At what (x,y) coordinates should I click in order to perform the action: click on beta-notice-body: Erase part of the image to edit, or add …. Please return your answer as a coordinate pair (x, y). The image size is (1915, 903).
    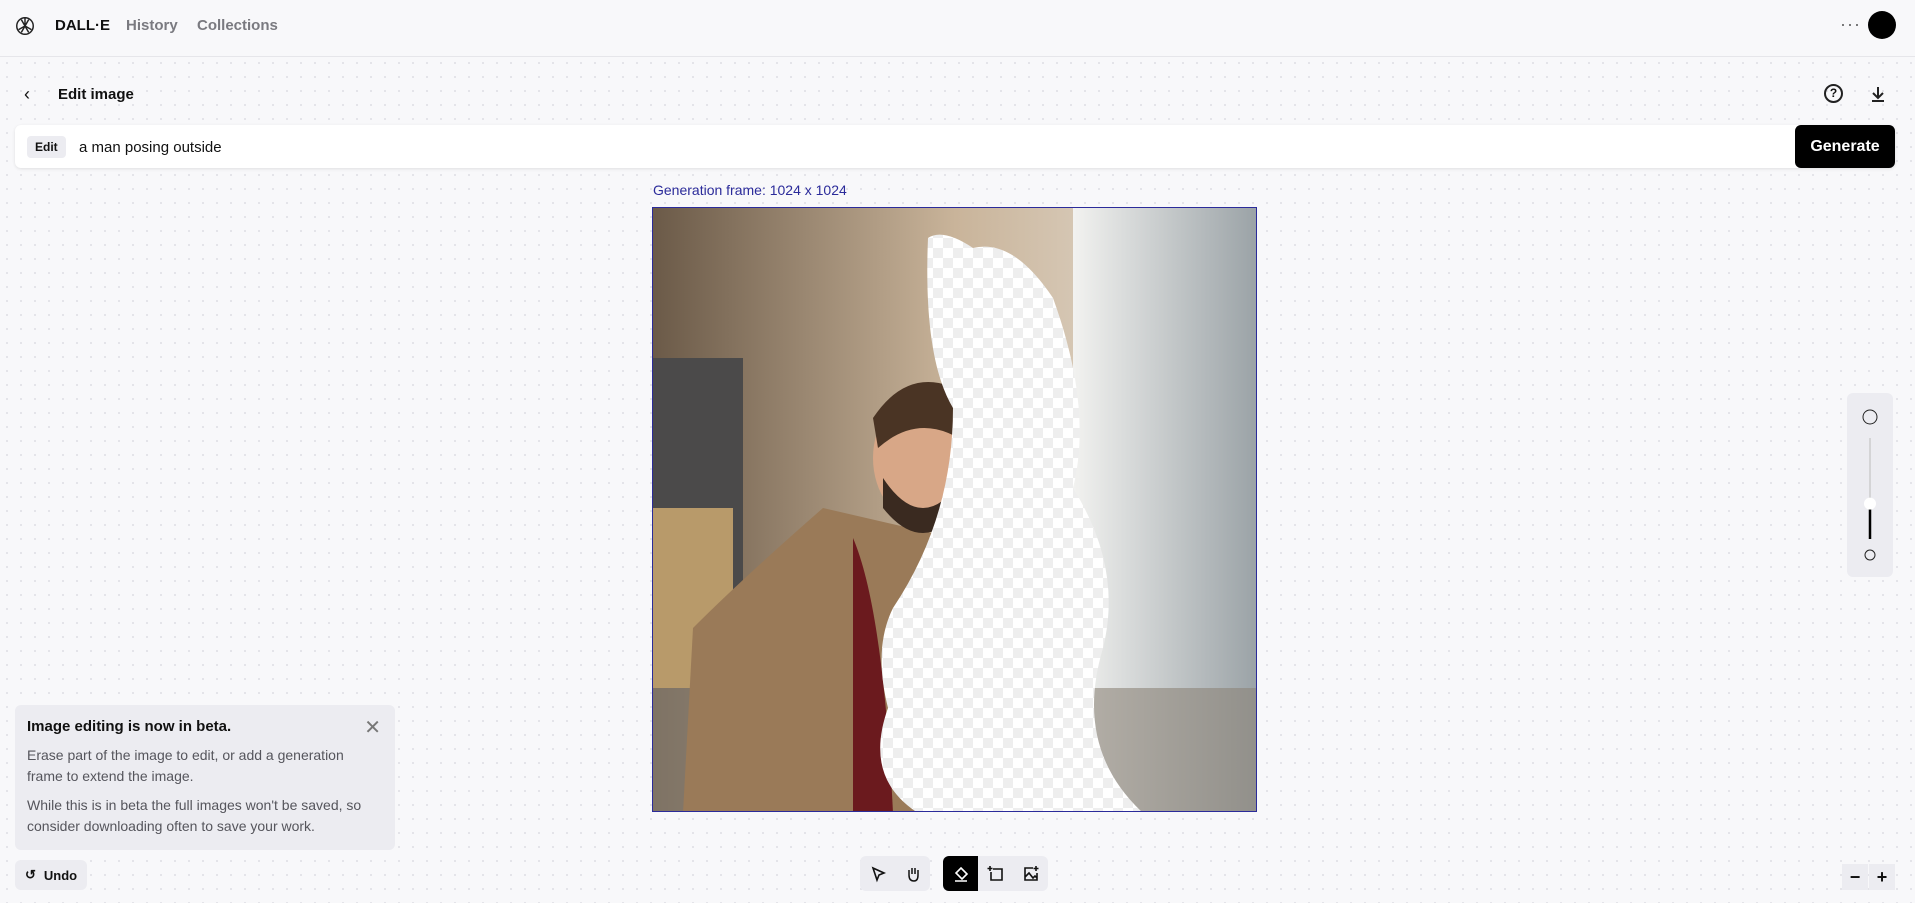
    Looking at the image, I should click on (185, 765).